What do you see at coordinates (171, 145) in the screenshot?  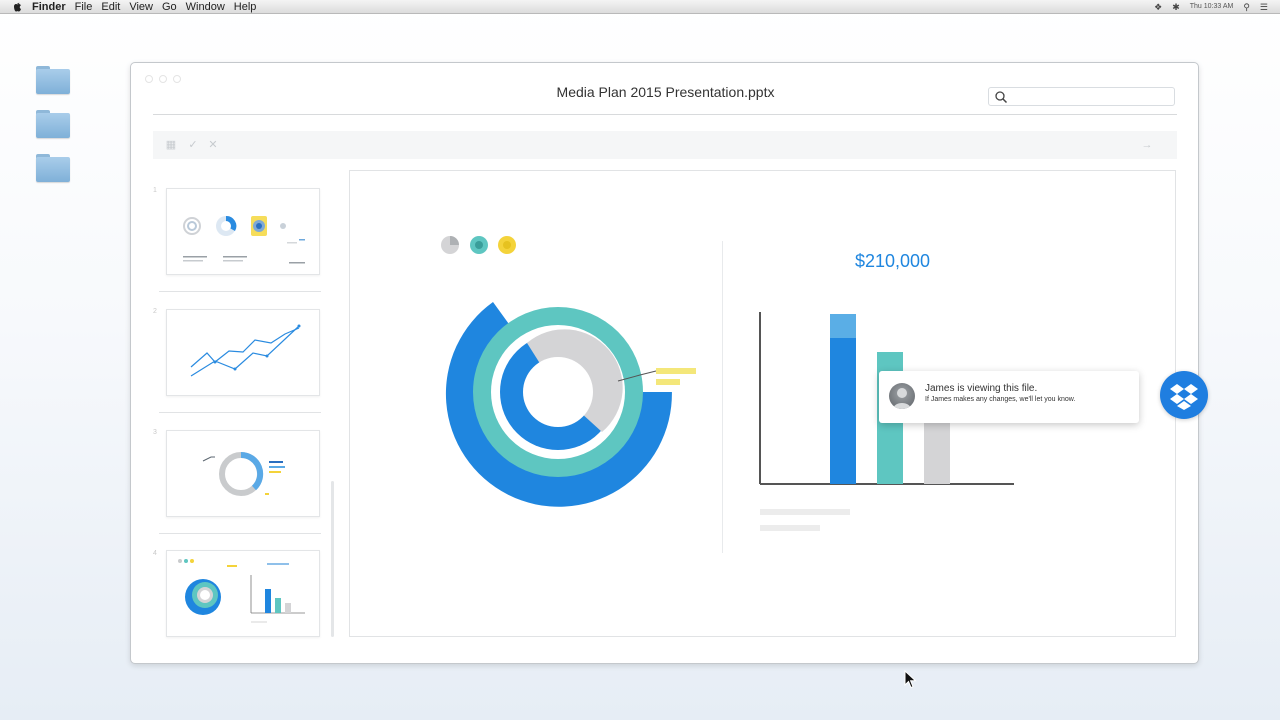 I see `grid-view-icon: ▦` at bounding box center [171, 145].